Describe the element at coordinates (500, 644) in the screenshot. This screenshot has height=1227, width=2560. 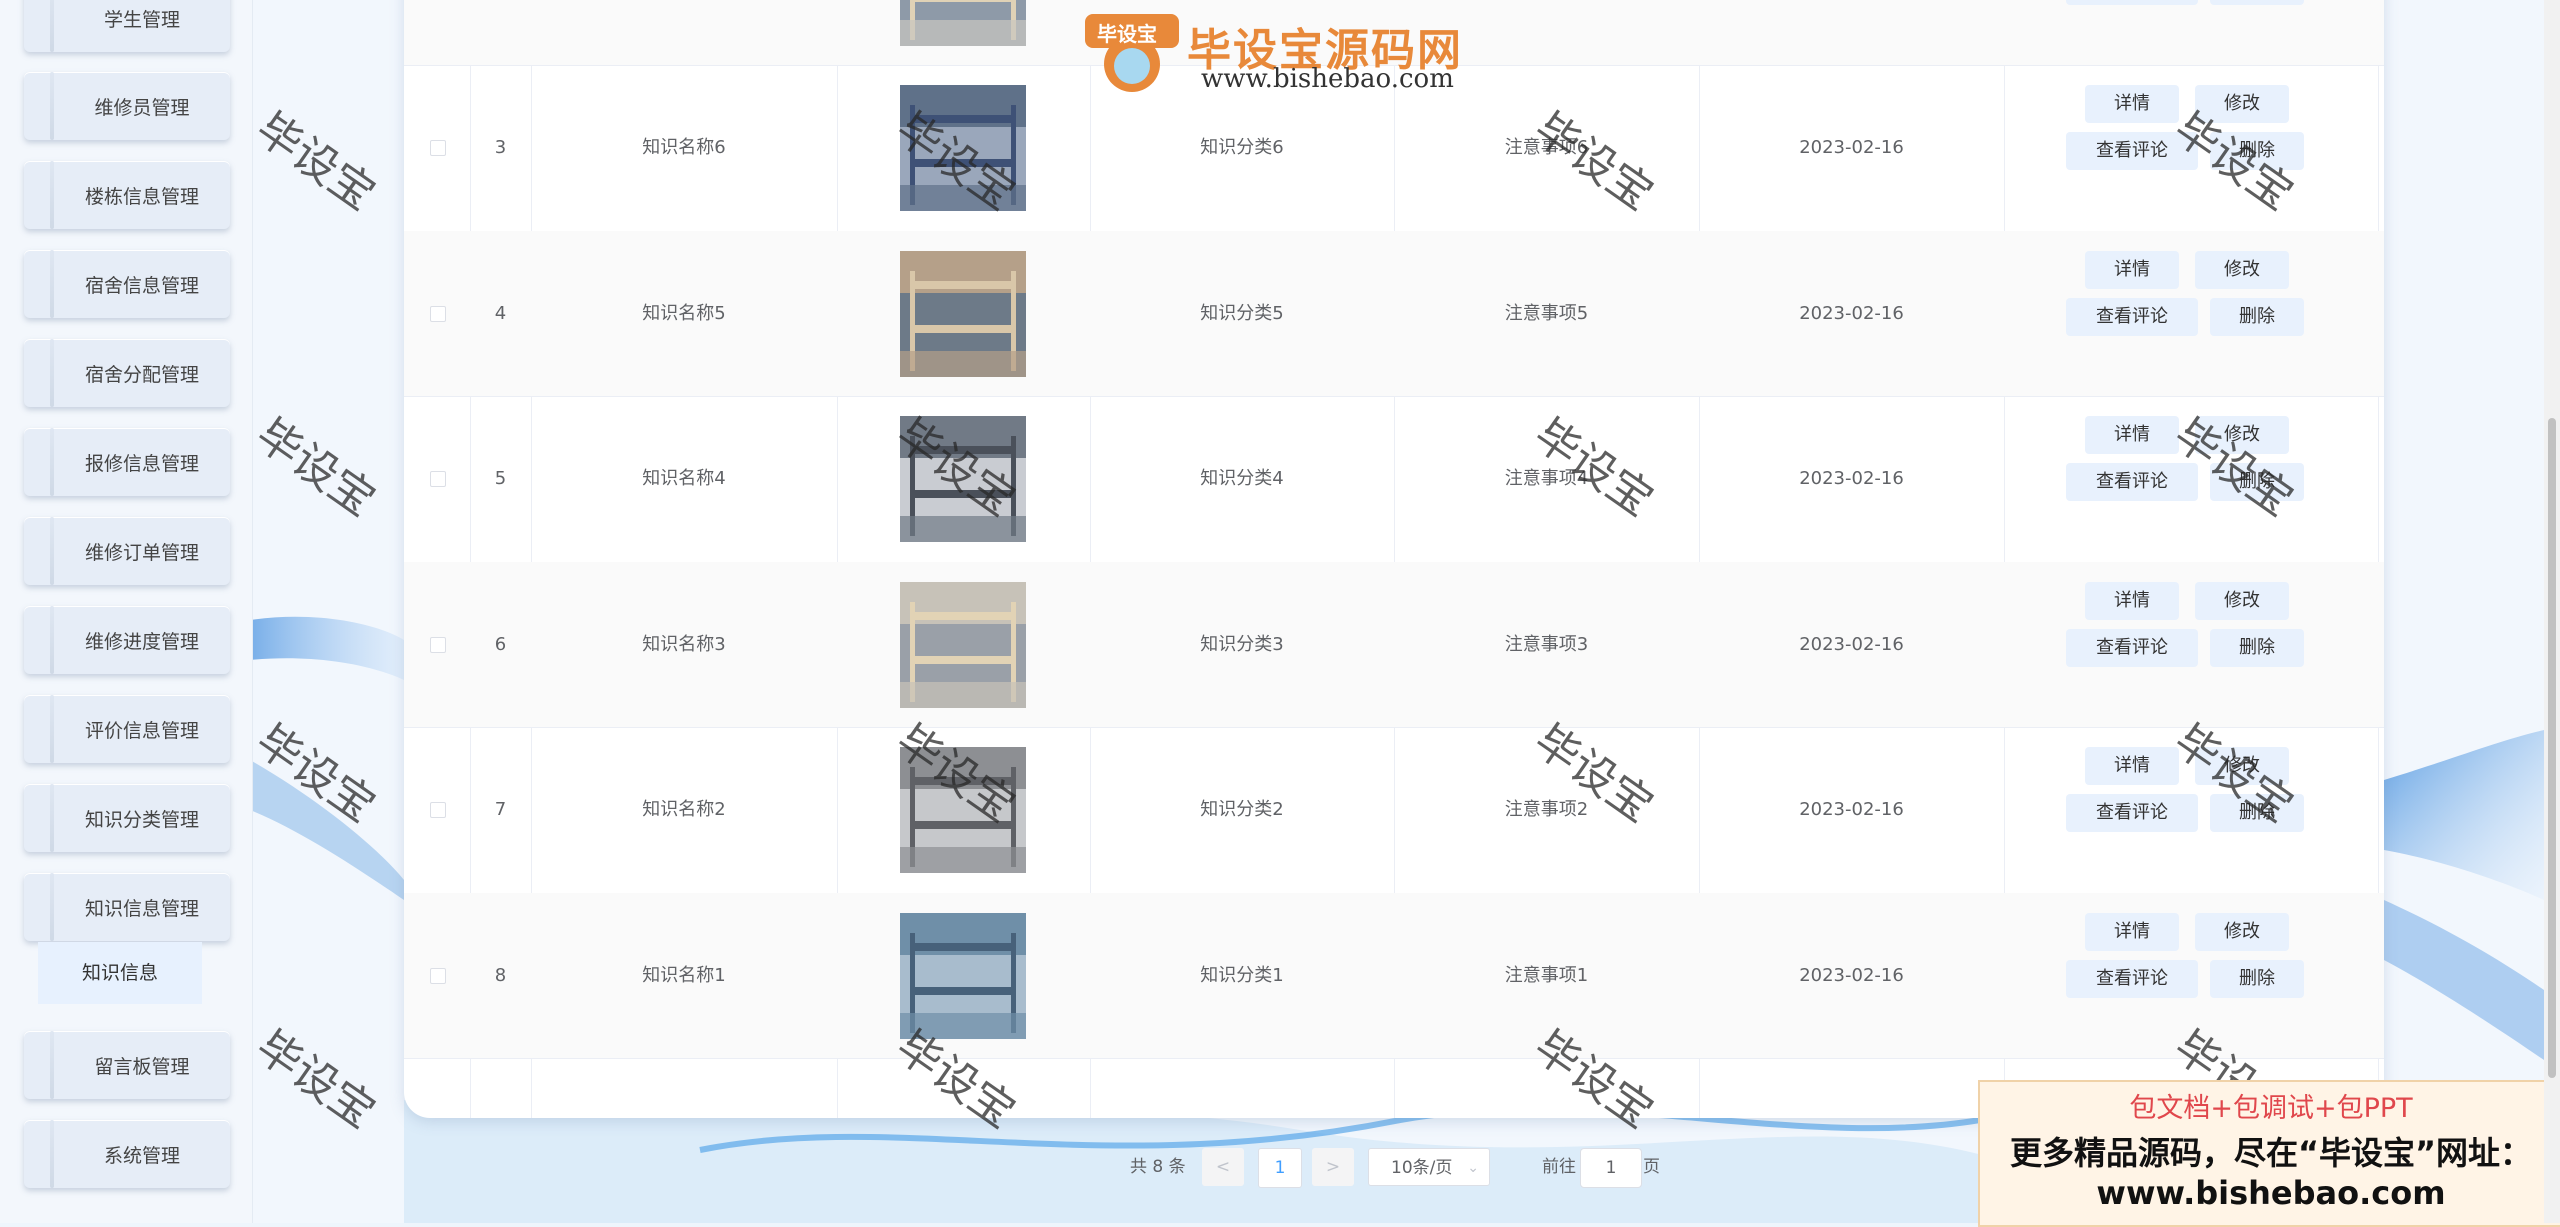
I see `row-index: 6` at that location.